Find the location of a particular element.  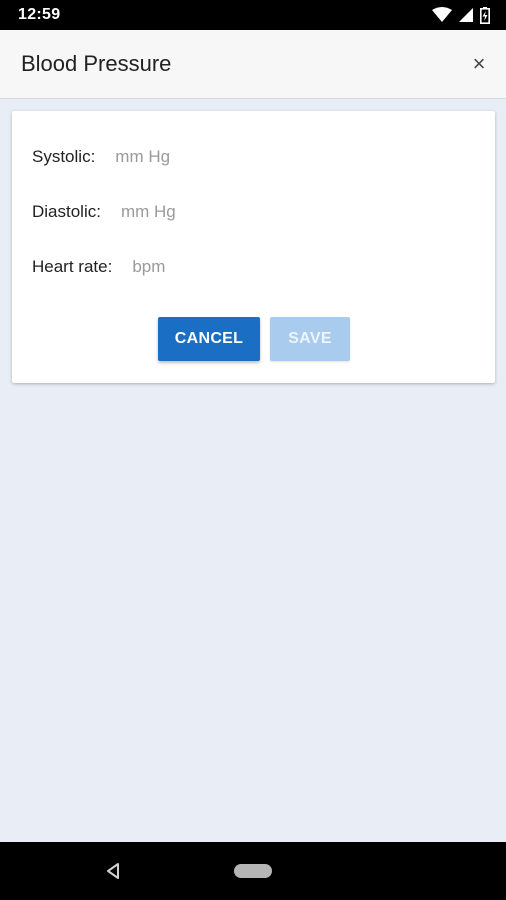

cancel-button: CANCEL is located at coordinates (209, 339).